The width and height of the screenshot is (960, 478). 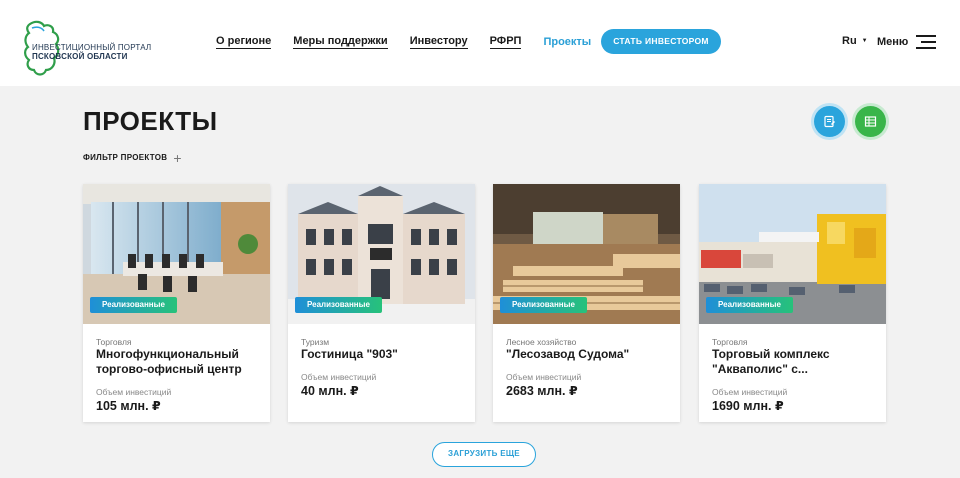 What do you see at coordinates (128, 406) in the screenshot?
I see `investment-volume: 105 млн. ₽` at bounding box center [128, 406].